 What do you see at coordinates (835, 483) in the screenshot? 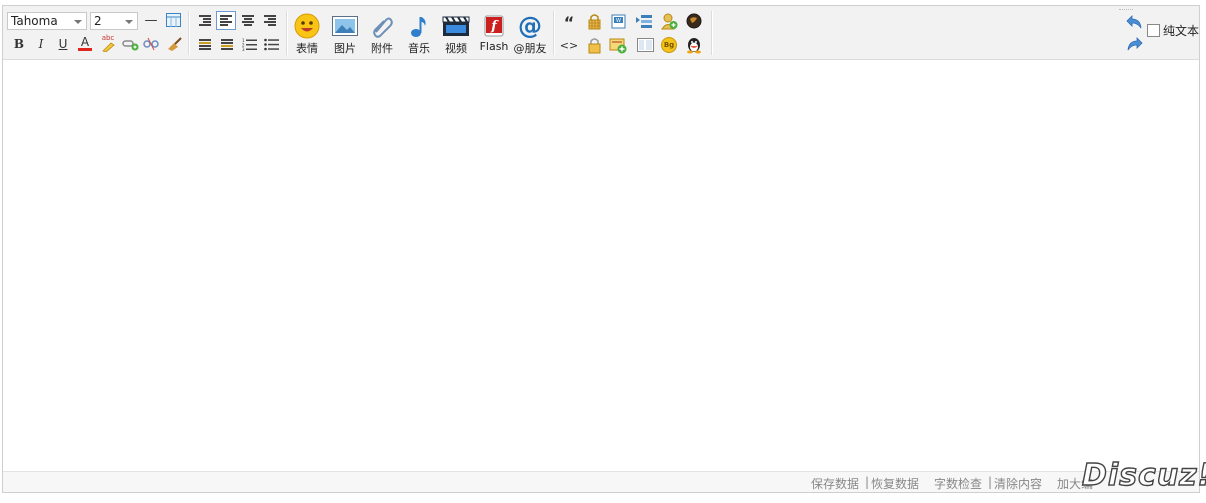
I see `save-data-link: 保存数据` at bounding box center [835, 483].